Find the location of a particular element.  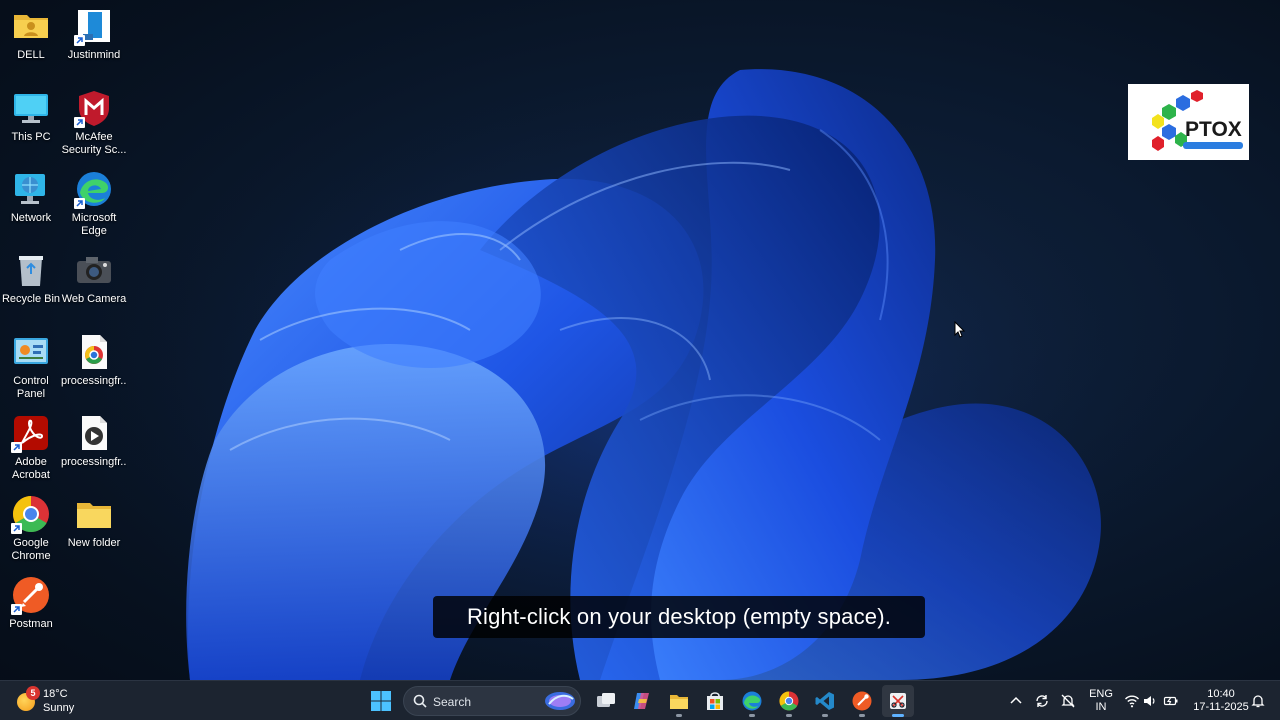

desktop-icon-adobe-acrobat: Adobe Acrobat is located at coordinates (31, 444).